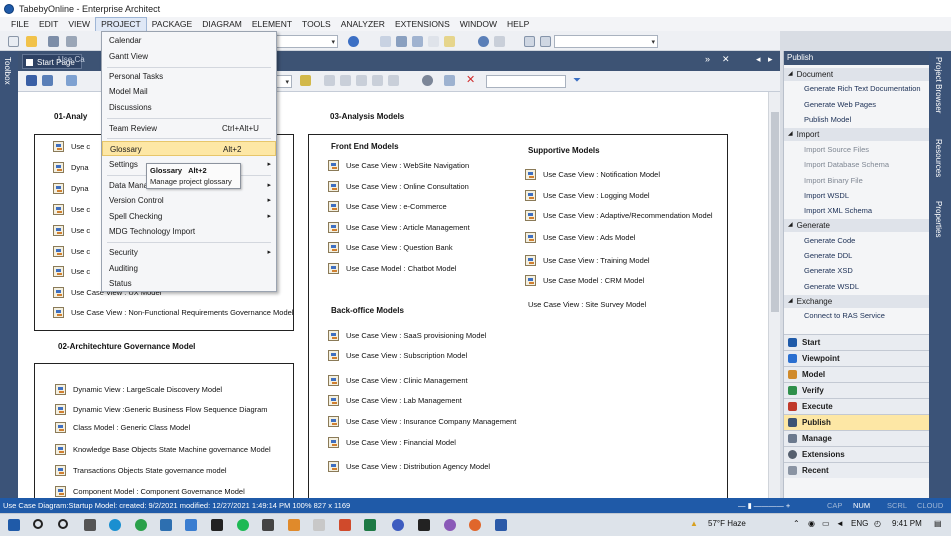  What do you see at coordinates (398, 165) in the screenshot?
I see `diagram-item: Use Case View : WebSite Navigation` at bounding box center [398, 165].